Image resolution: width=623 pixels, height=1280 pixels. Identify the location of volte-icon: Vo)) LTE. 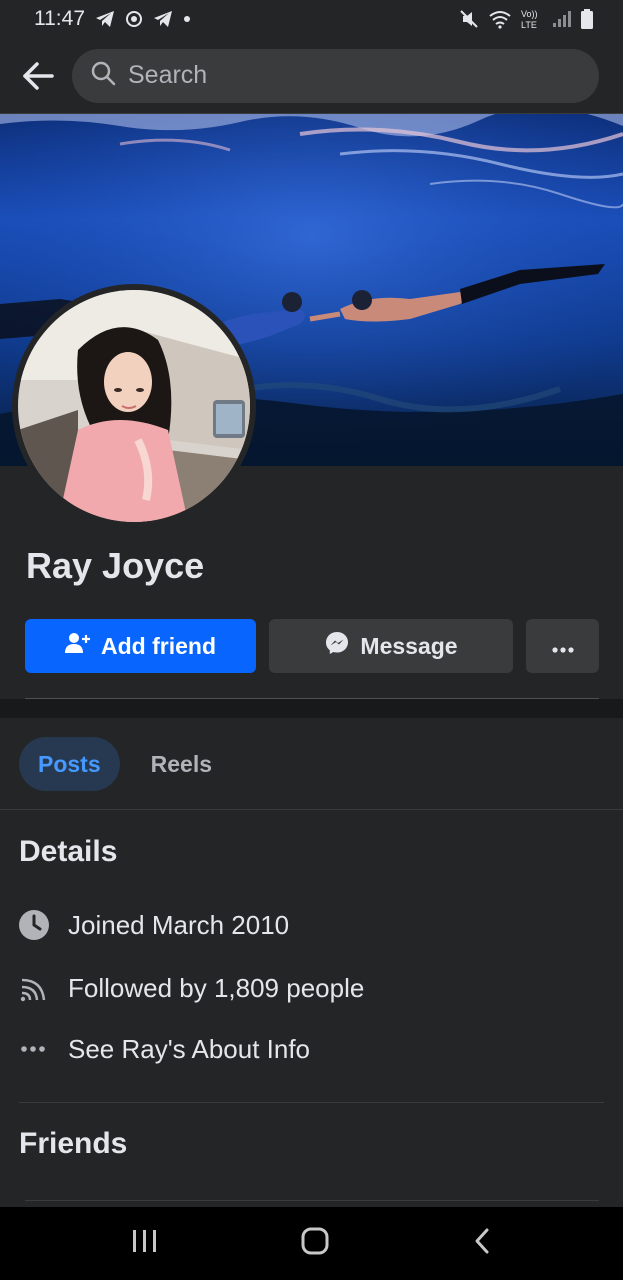
(532, 19).